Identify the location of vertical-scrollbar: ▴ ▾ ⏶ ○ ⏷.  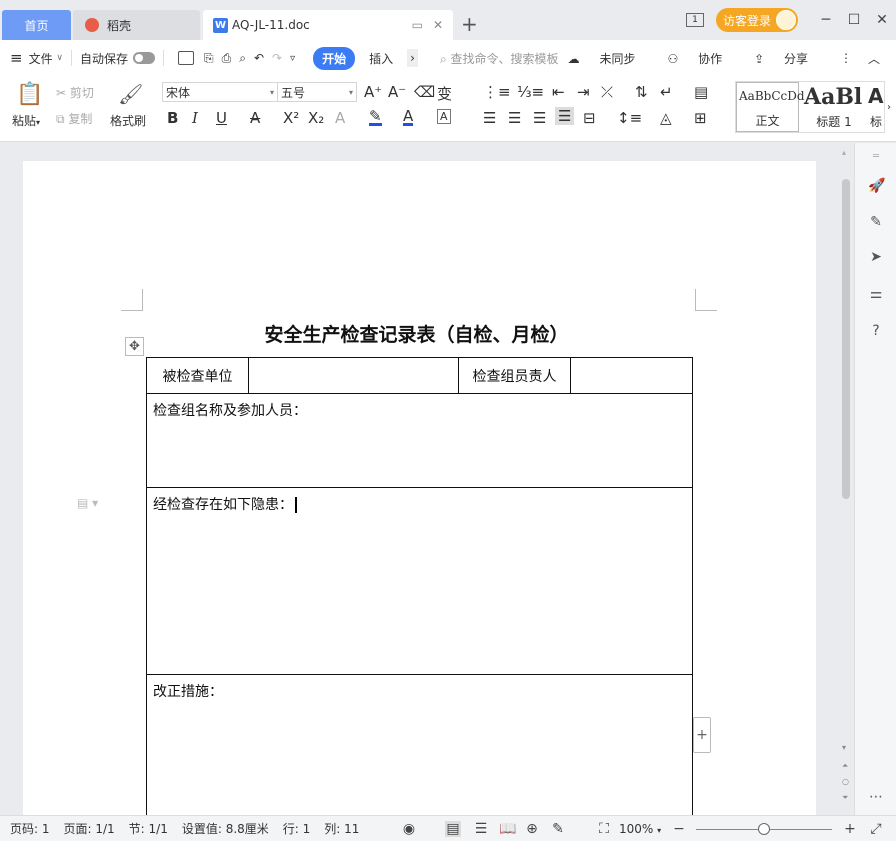
(846, 479).